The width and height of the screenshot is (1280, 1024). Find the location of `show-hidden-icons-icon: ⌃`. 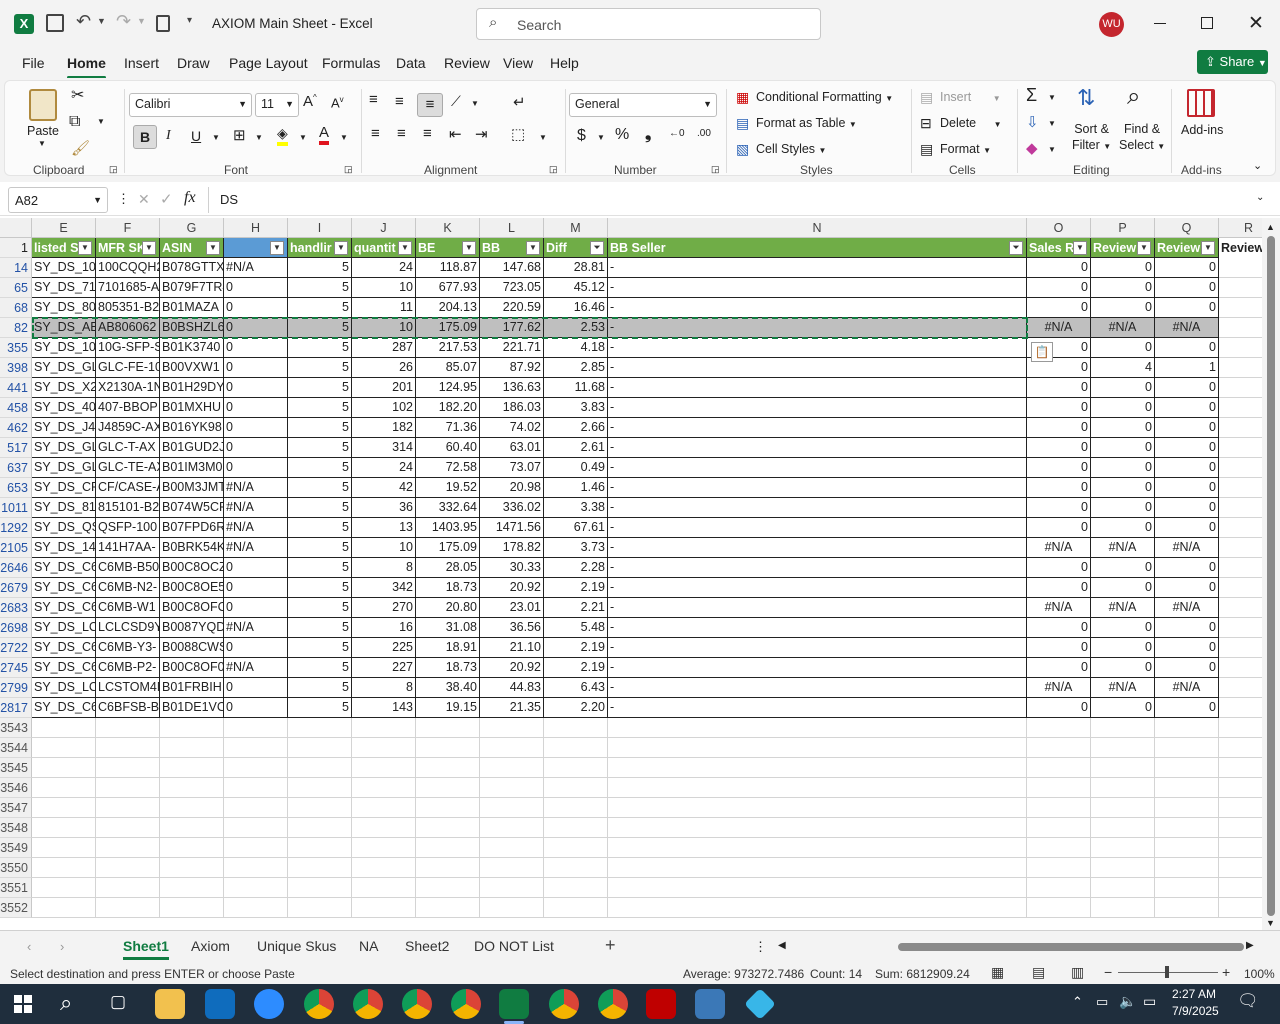

show-hidden-icons-icon: ⌃ is located at coordinates (1077, 1002).